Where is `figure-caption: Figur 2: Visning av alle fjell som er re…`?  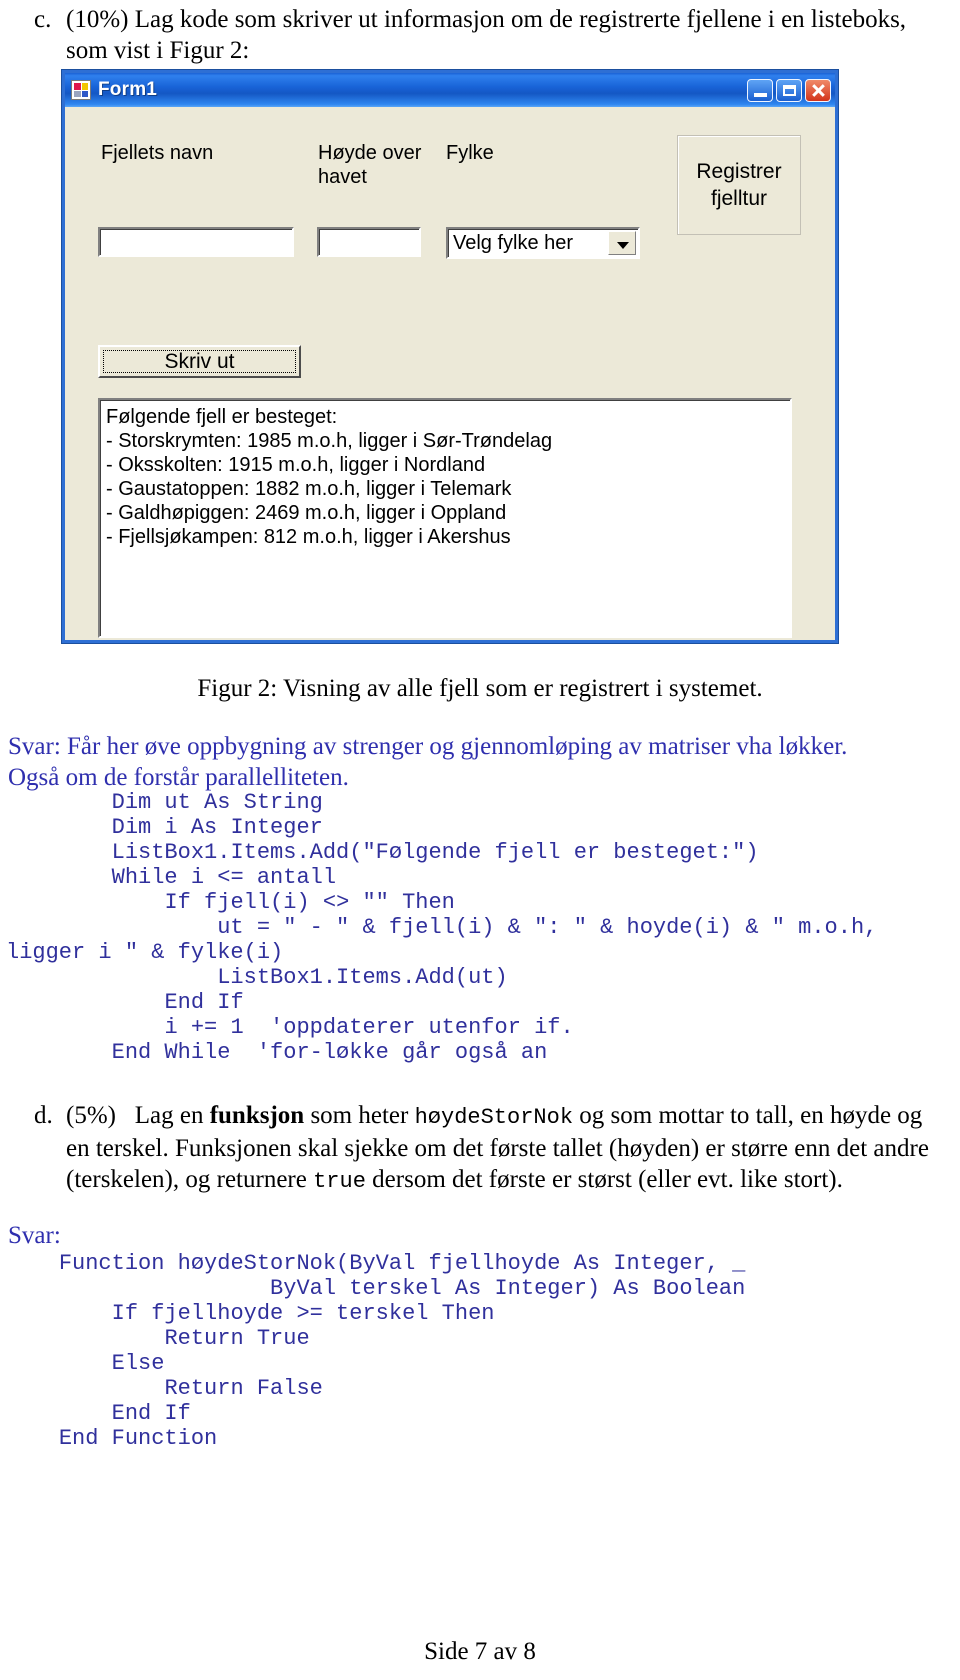 figure-caption: Figur 2: Visning av alle fjell som er re… is located at coordinates (480, 688).